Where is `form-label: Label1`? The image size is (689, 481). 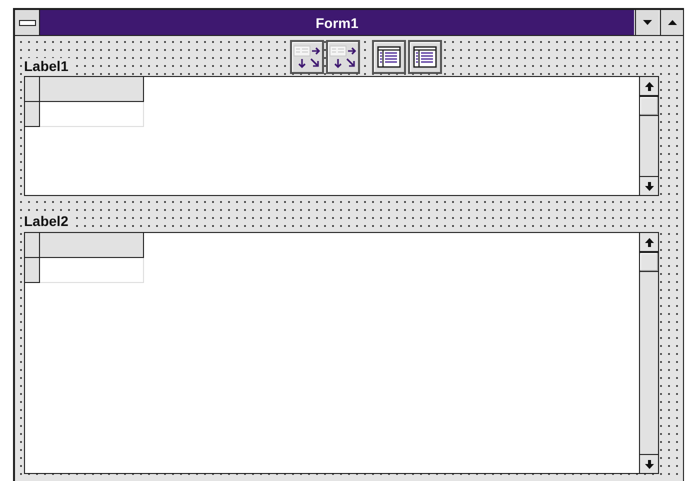 form-label: Label1 is located at coordinates (47, 67).